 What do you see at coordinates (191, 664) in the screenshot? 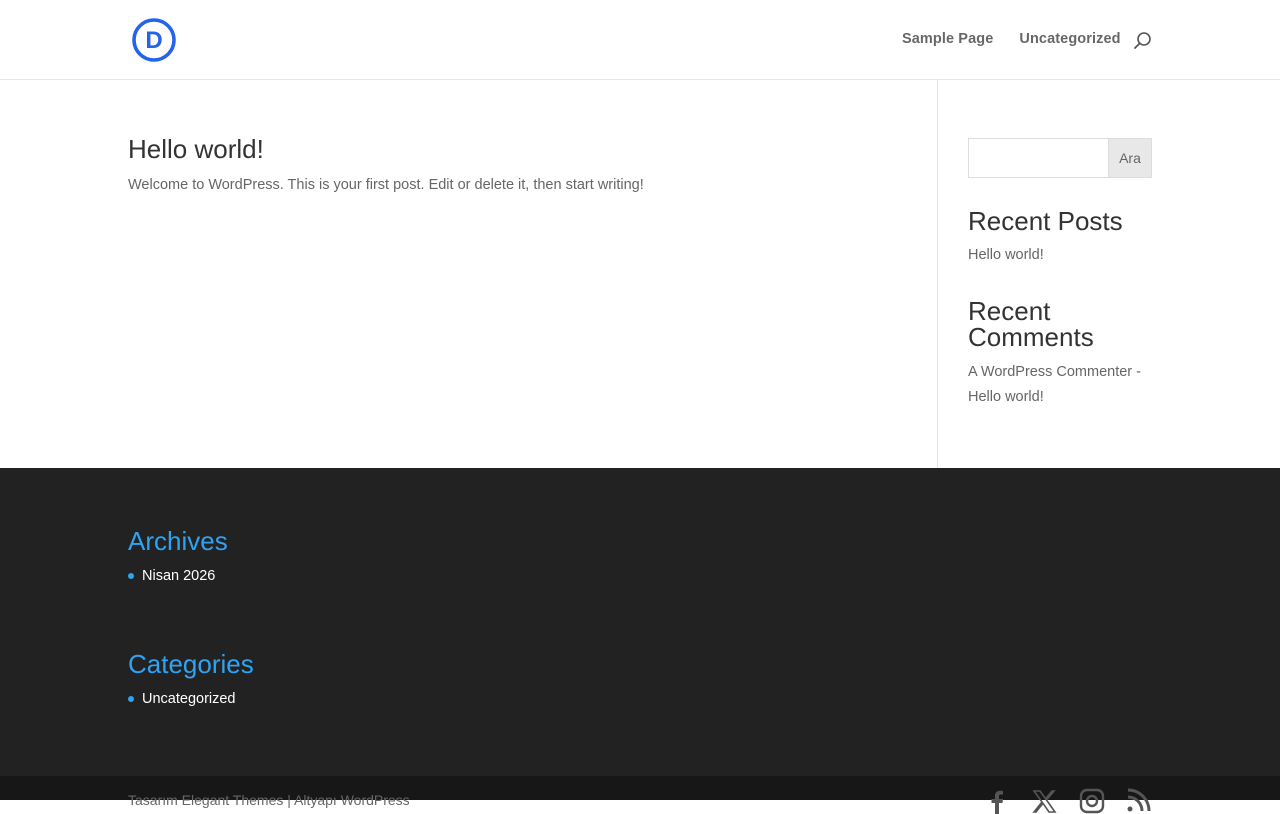
I see `categories-title: Categories` at bounding box center [191, 664].